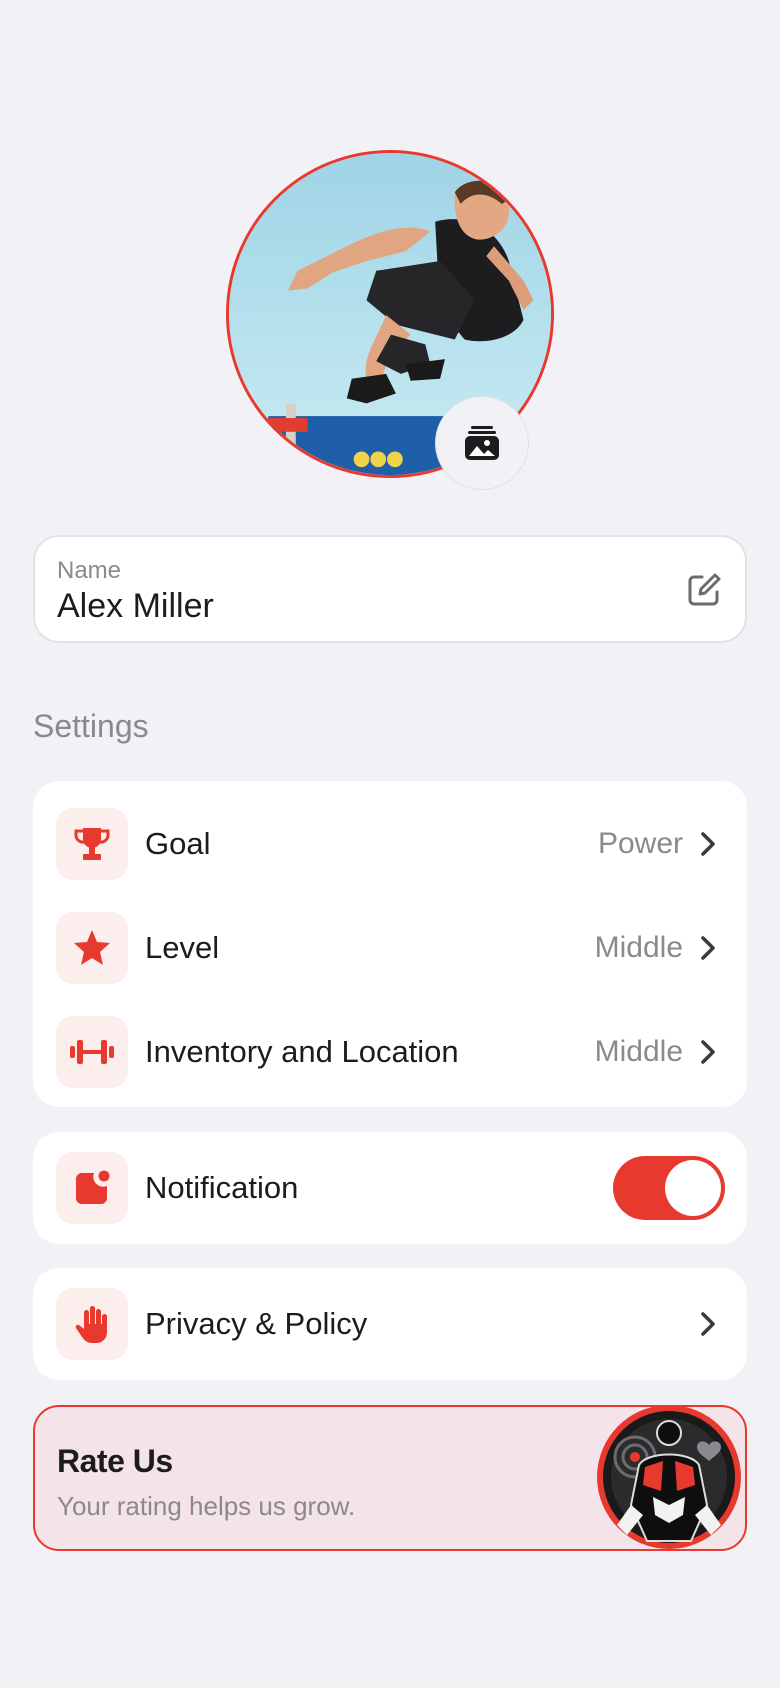  Describe the element at coordinates (640, 843) in the screenshot. I see `goal-value: Power` at that location.